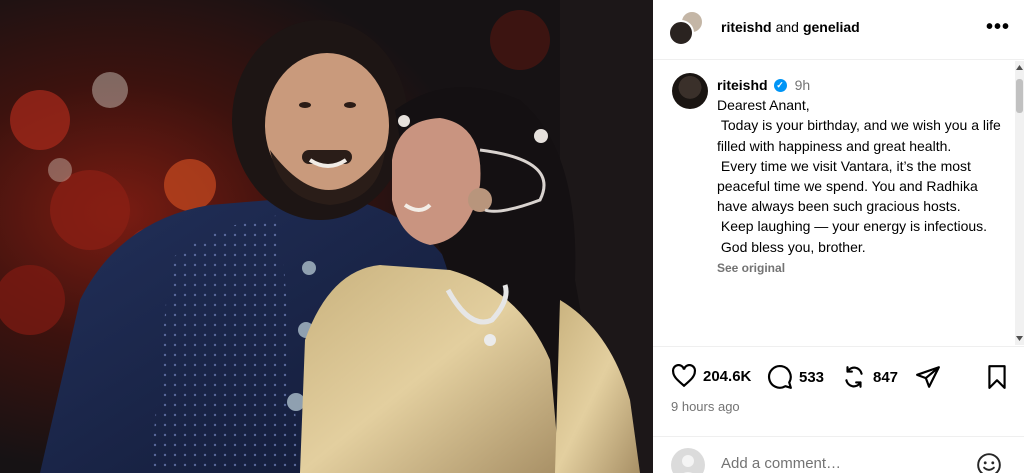 This screenshot has height=473, width=1024. What do you see at coordinates (1019, 68) in the screenshot?
I see `scroll-up-arrow-icon` at bounding box center [1019, 68].